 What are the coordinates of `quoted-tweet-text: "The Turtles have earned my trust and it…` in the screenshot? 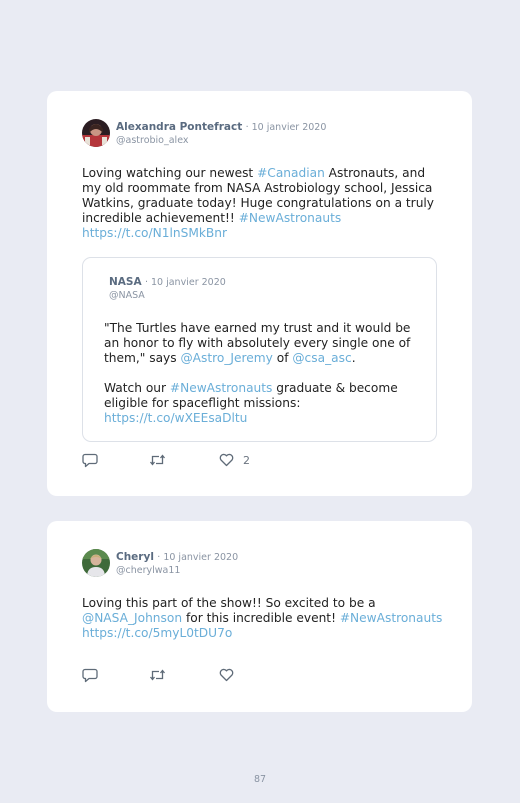 It's located at (264, 373).